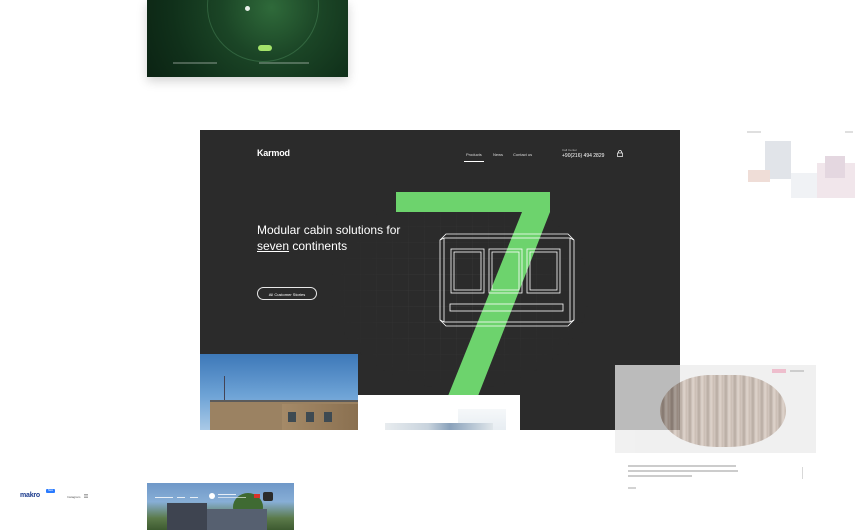  Describe the element at coordinates (620, 153) in the screenshot. I see `lock-icon` at that location.